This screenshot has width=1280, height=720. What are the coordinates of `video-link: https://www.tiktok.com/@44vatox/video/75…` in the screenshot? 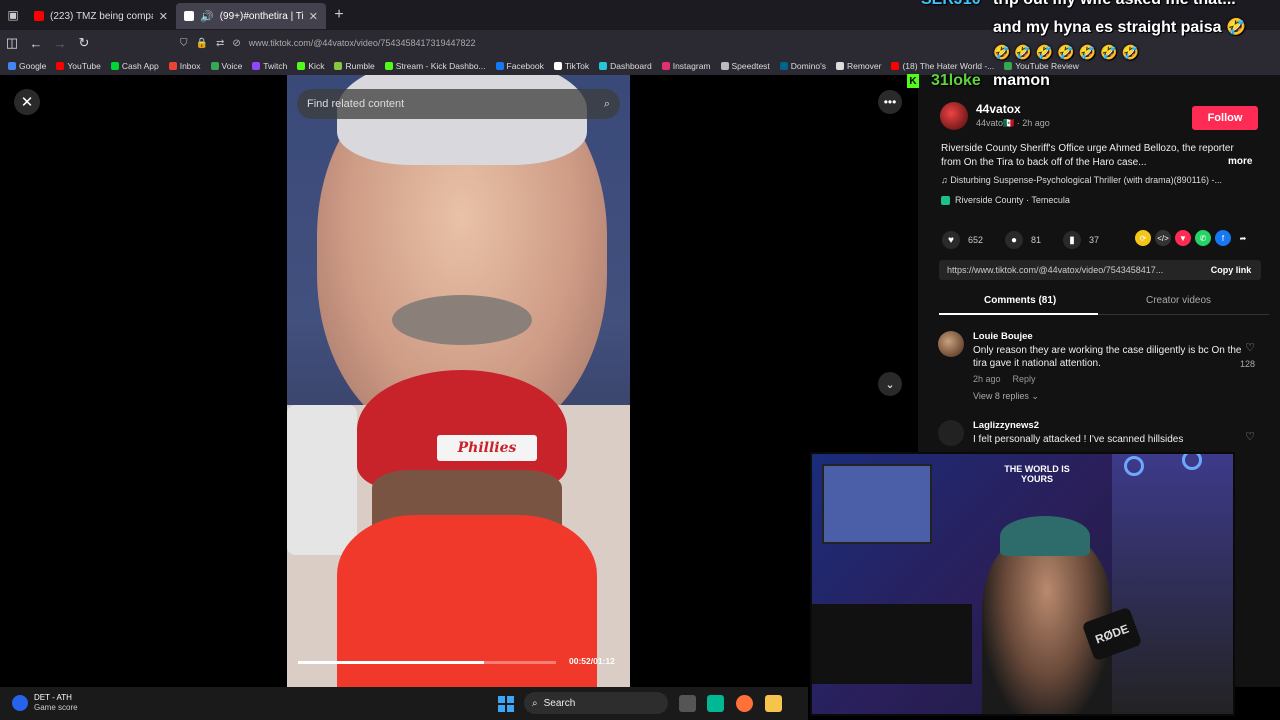 It's located at (1074, 270).